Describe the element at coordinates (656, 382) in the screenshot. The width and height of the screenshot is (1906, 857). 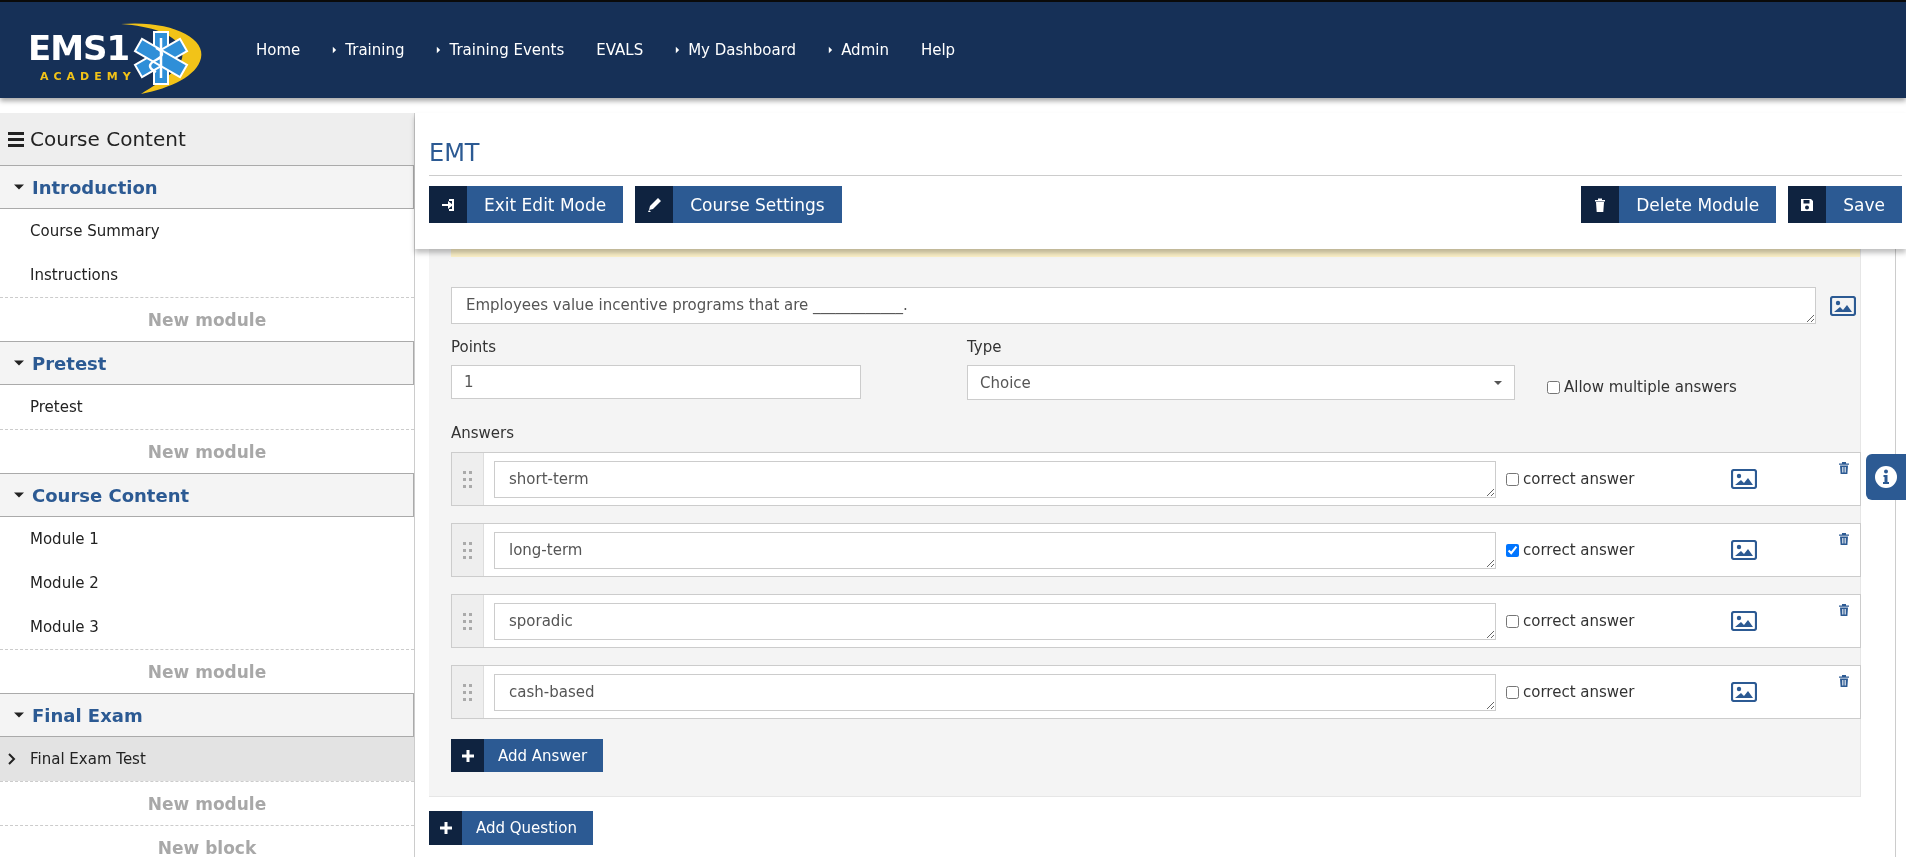
I see `points-field: 1` at that location.